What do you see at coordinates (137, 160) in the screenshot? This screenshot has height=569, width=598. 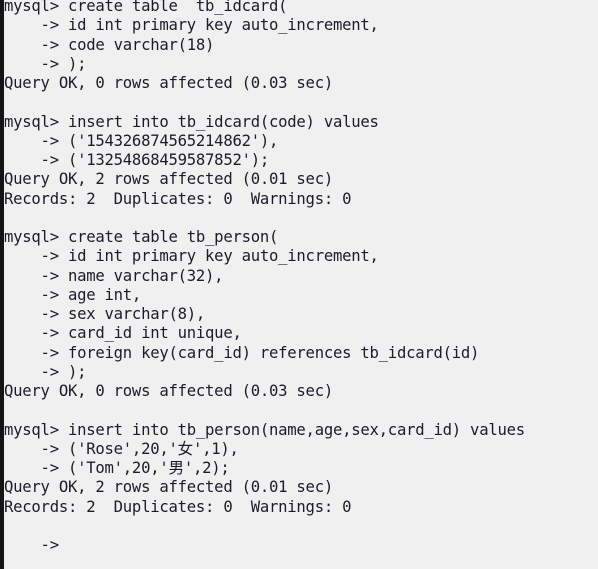 I see `console-line: -> ('13254868459587852');` at bounding box center [137, 160].